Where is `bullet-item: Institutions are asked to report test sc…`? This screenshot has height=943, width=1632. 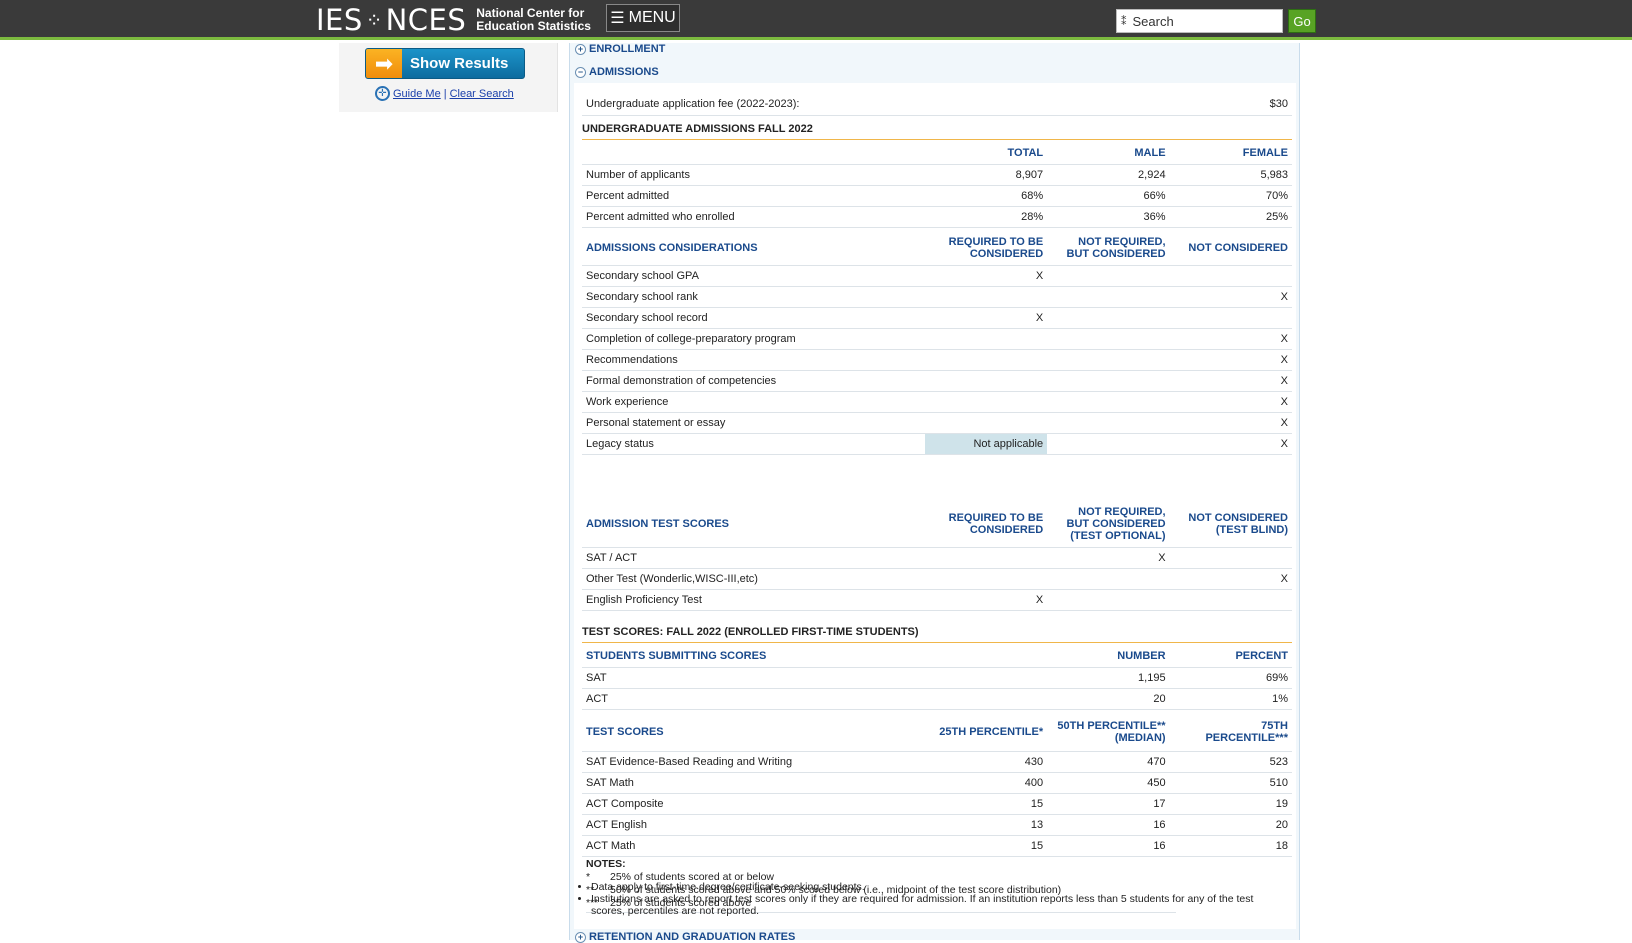 bullet-item: Institutions are asked to report test sc… is located at coordinates (936, 905).